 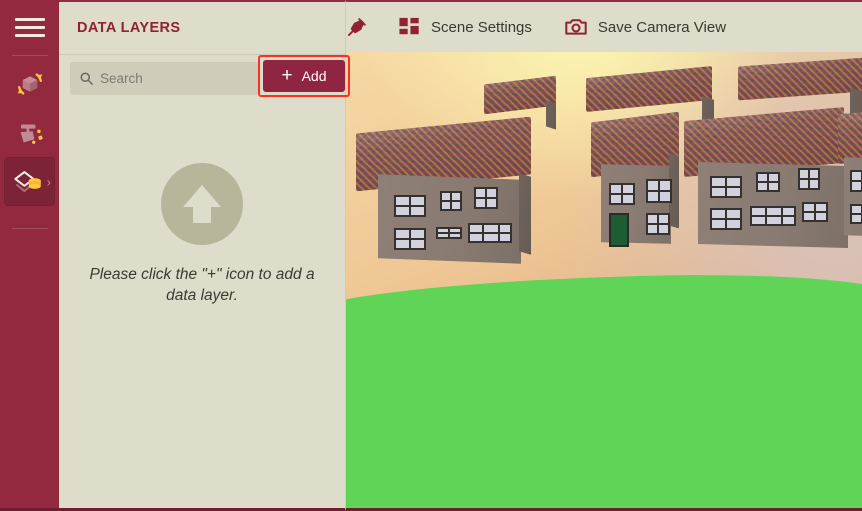 I want to click on add-layer-highlight: + Add, so click(x=304, y=76).